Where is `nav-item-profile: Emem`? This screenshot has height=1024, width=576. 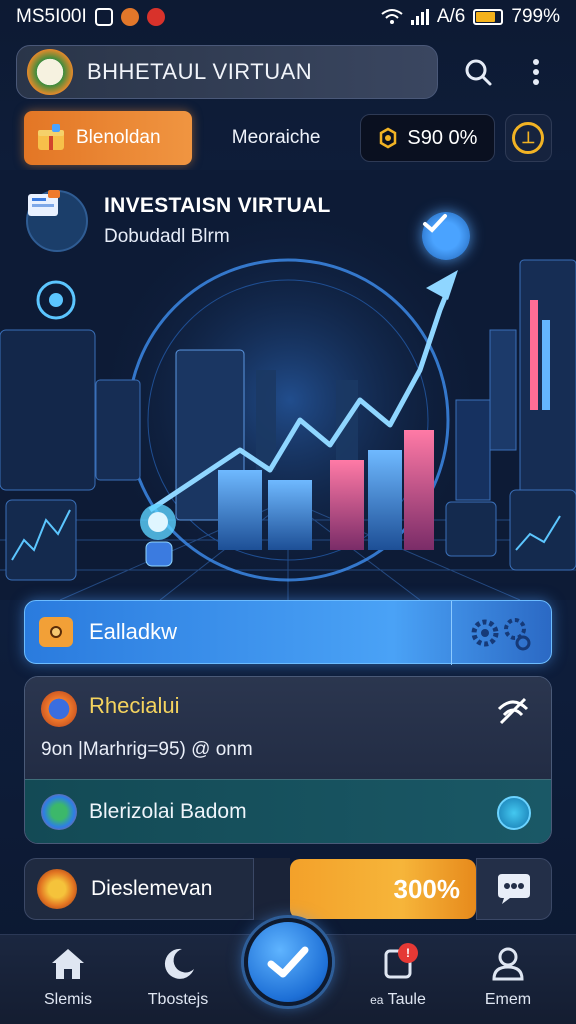 nav-item-profile: Emem is located at coordinates (508, 979).